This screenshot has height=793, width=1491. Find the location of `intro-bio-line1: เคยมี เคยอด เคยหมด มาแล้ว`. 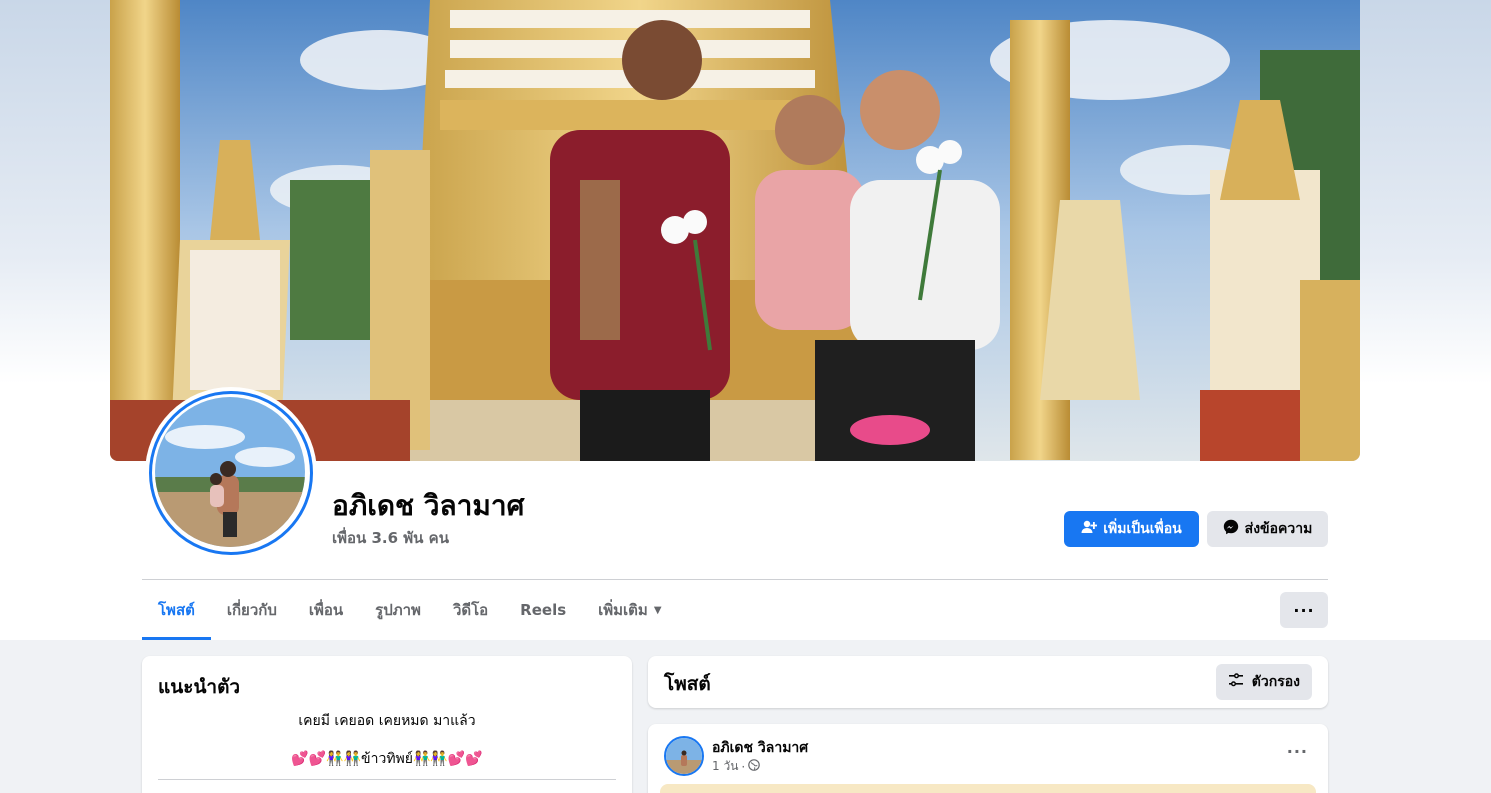

intro-bio-line1: เคยมี เคยอด เคยหมด มาแล้ว is located at coordinates (387, 721).